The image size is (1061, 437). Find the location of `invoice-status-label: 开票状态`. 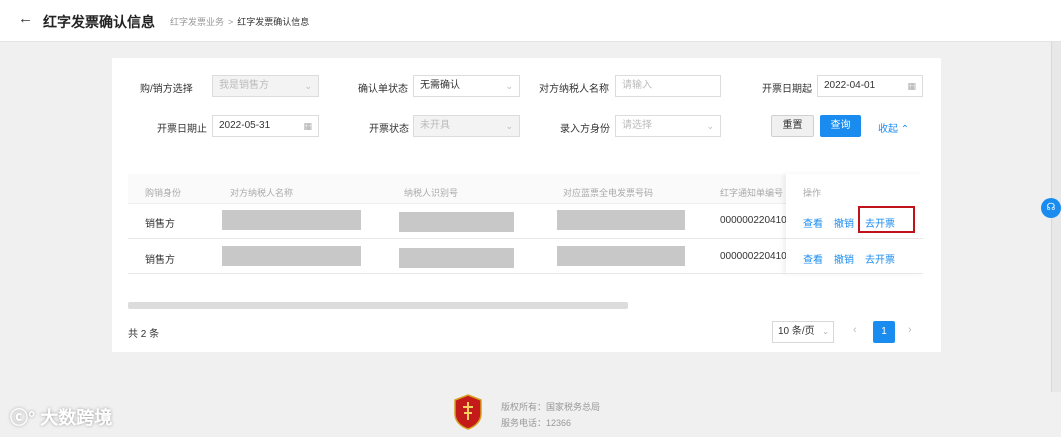

invoice-status-label: 开票状态 is located at coordinates (389, 129).